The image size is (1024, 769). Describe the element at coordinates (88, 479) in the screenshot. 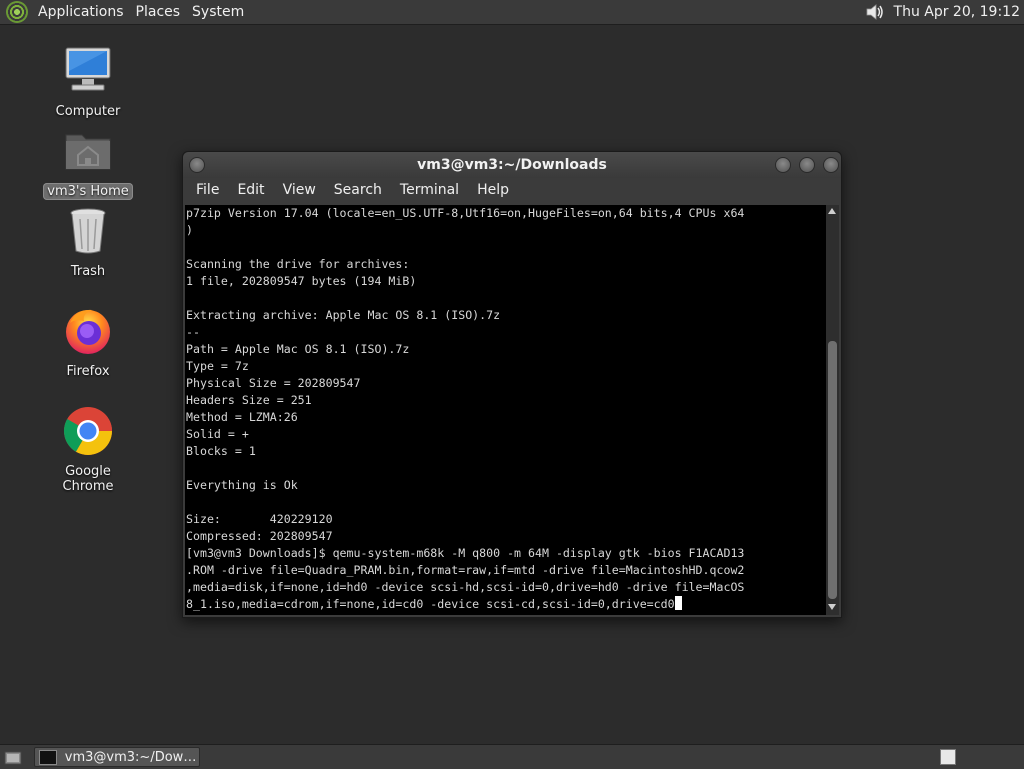

I see `desktop-icon-label: Google Chrome` at that location.